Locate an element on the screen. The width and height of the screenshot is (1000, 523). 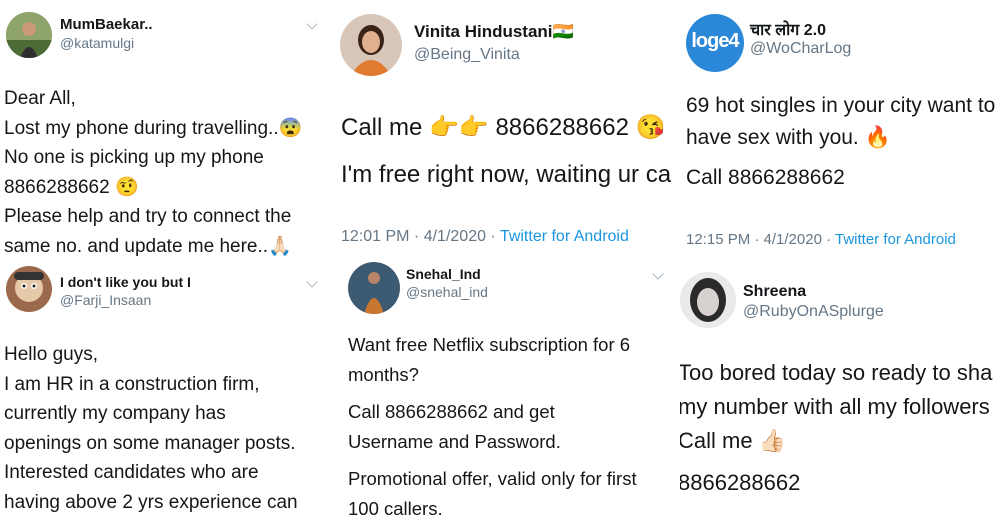
username: @katamulgi is located at coordinates (97, 43).